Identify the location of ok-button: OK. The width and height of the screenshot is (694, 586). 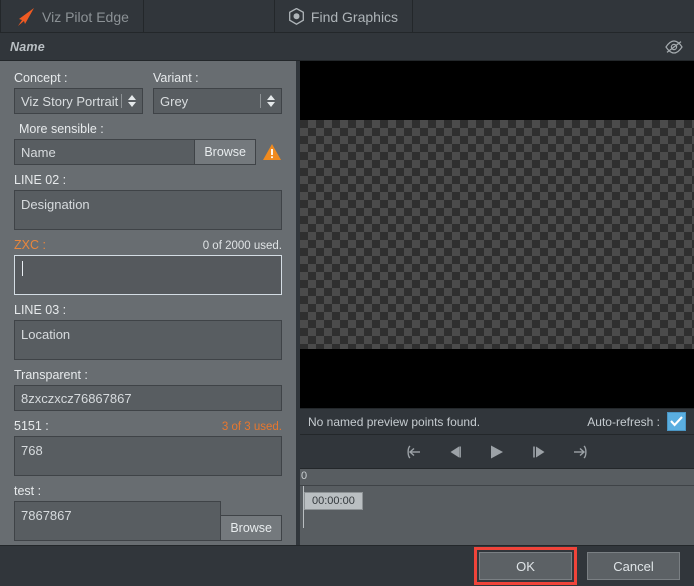
(525, 566).